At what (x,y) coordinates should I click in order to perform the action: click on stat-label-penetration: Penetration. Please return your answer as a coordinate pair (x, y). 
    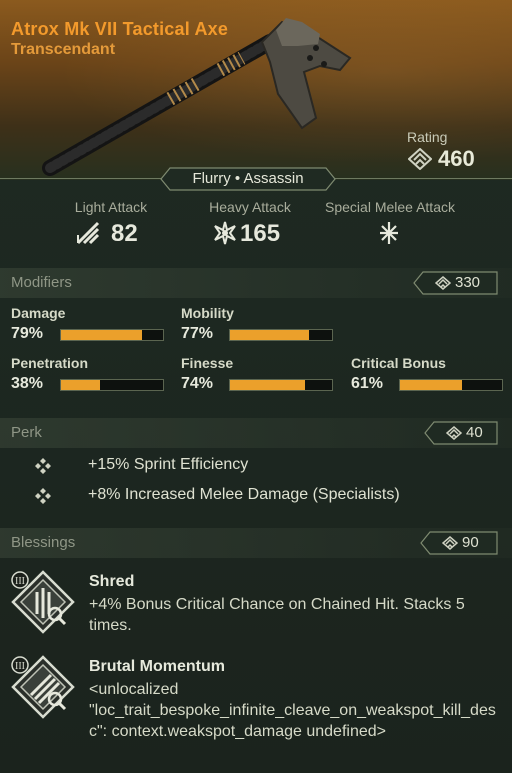
    Looking at the image, I should click on (50, 363).